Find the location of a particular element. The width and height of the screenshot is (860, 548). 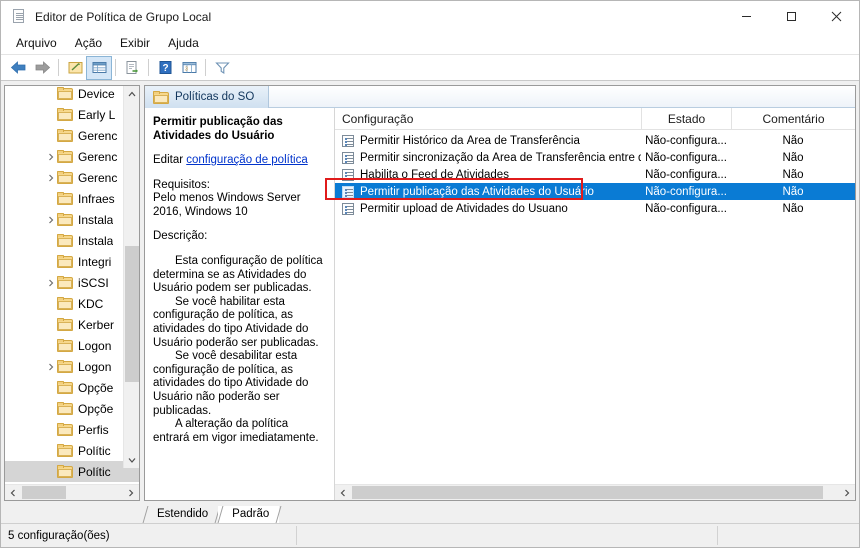

tree-item: Kerber is located at coordinates (72, 324).